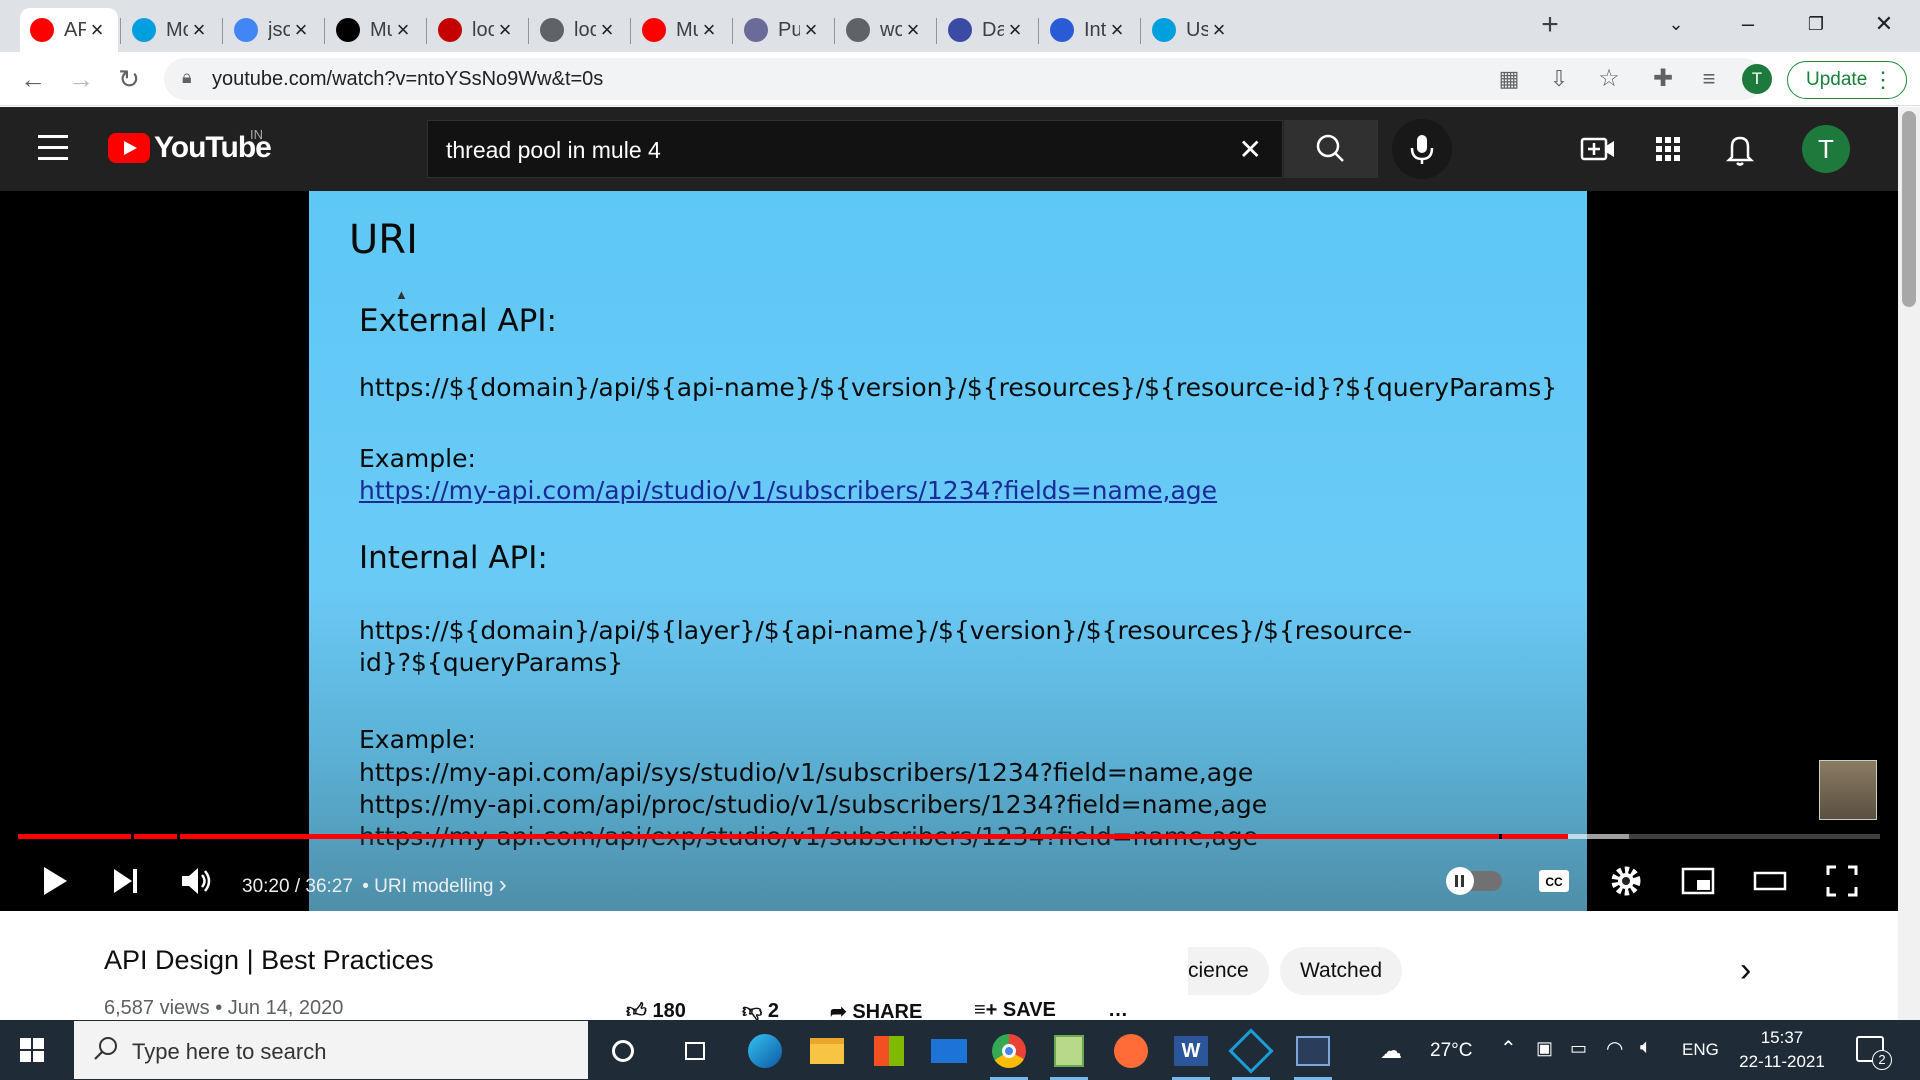 The width and height of the screenshot is (1920, 1080). I want to click on restore-button: ❐, so click(1816, 24).